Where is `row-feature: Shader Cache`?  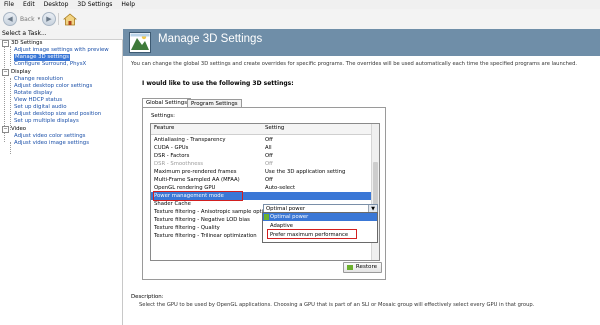
row-feature: Shader Cache is located at coordinates (172, 204).